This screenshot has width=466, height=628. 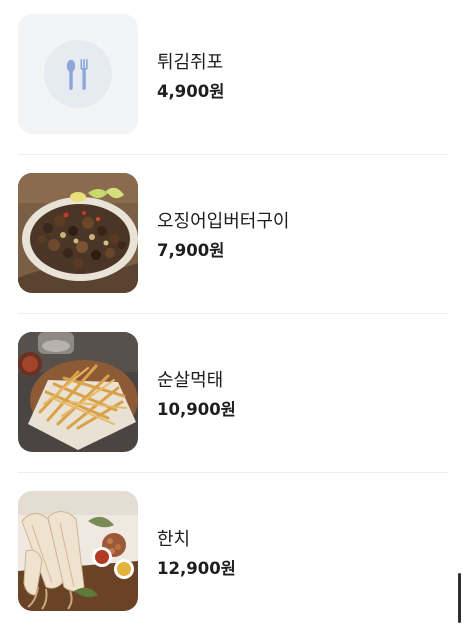 What do you see at coordinates (78, 233) in the screenshot?
I see `squid-mouth-butter-grill-photo` at bounding box center [78, 233].